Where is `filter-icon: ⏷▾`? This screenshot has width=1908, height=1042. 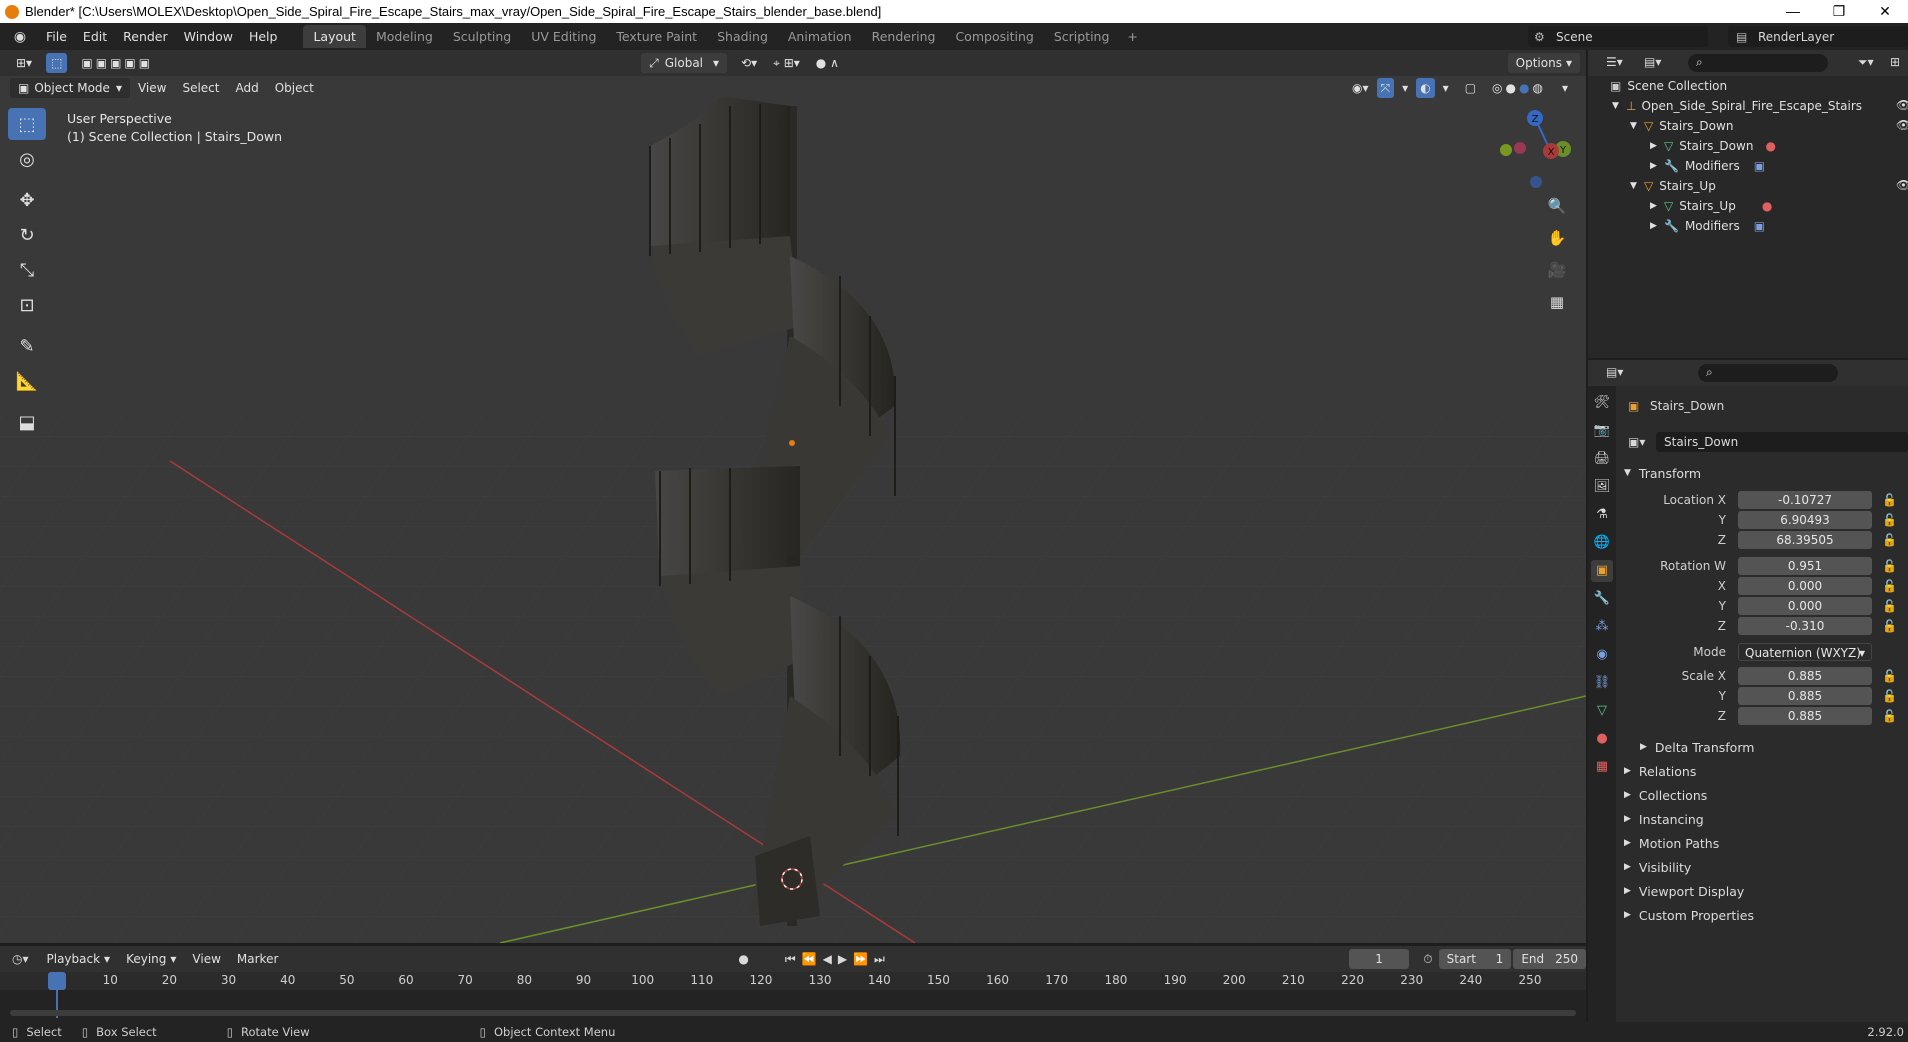 filter-icon: ⏷▾ is located at coordinates (1866, 62).